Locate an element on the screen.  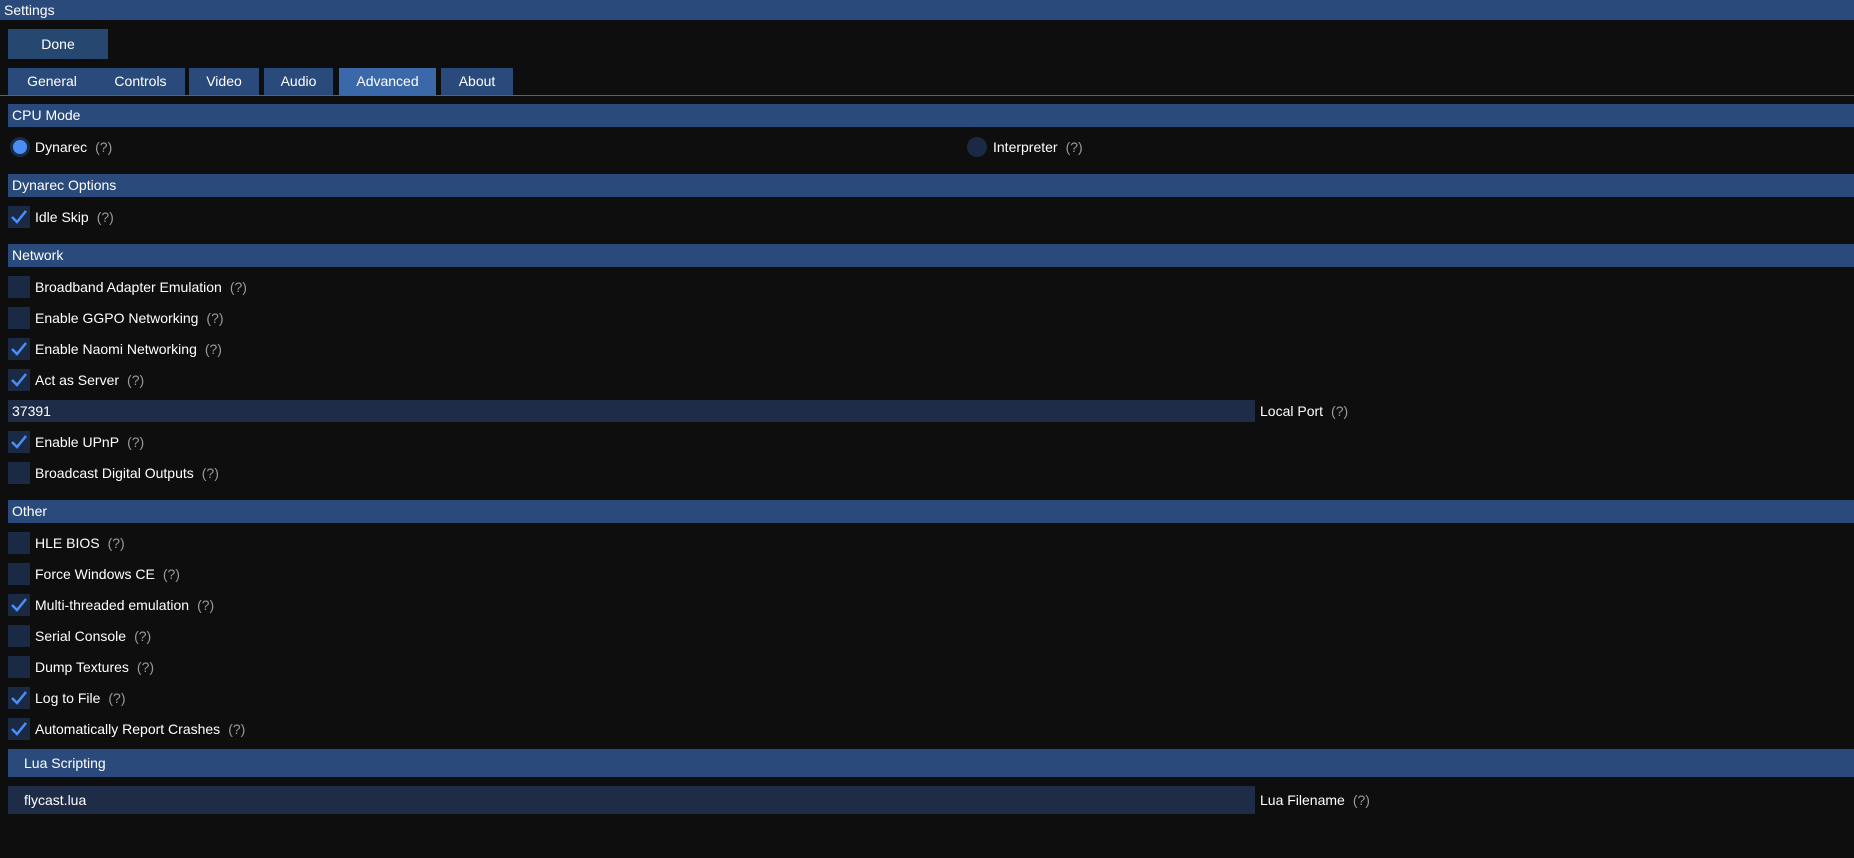
local-port-input: 37391 is located at coordinates (631, 411).